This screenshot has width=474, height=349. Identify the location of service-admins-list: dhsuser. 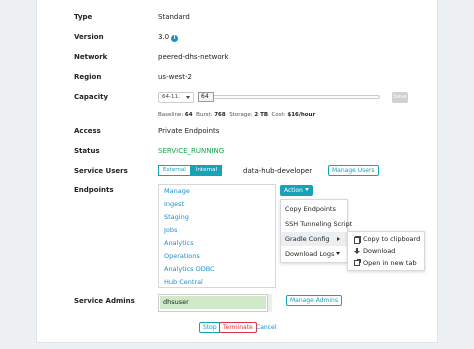
(213, 303).